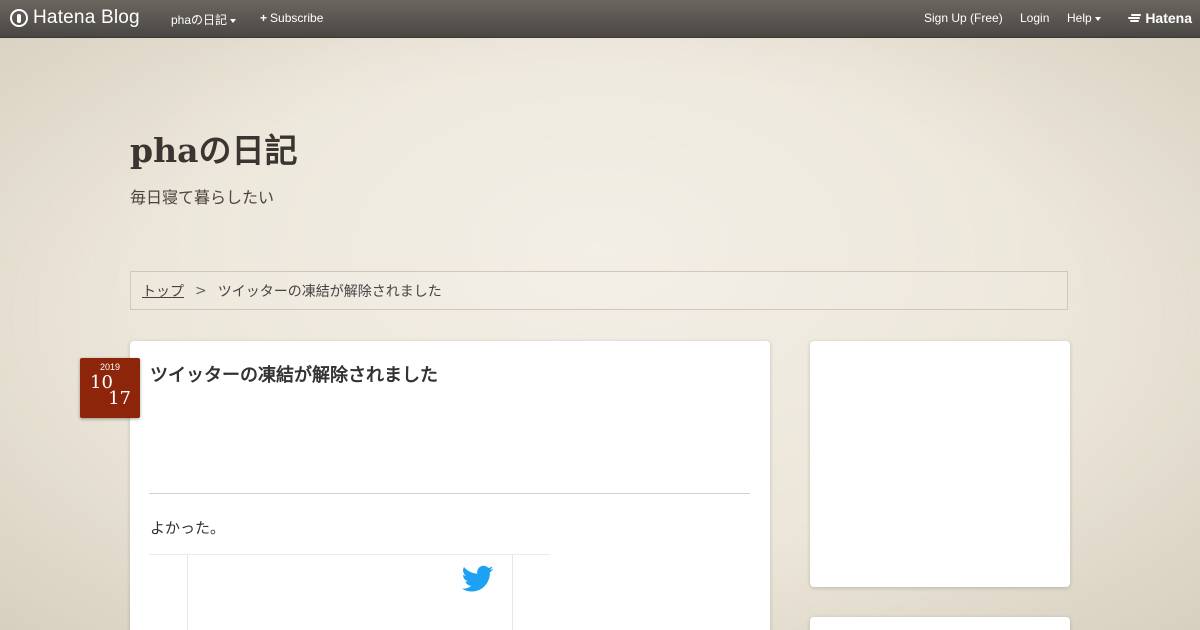 This screenshot has height=630, width=1200. Describe the element at coordinates (1079, 18) in the screenshot. I see `help-label: Help` at that location.